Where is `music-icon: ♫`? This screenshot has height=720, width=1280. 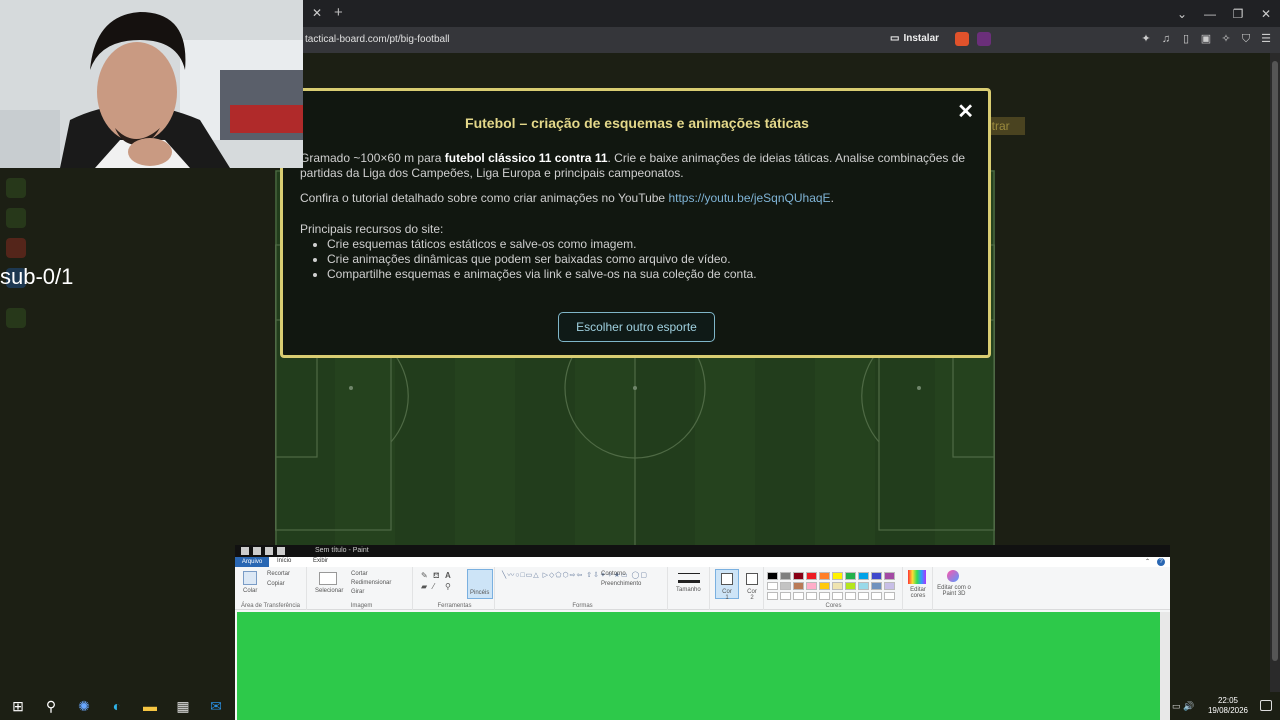 music-icon: ♫ is located at coordinates (1166, 39).